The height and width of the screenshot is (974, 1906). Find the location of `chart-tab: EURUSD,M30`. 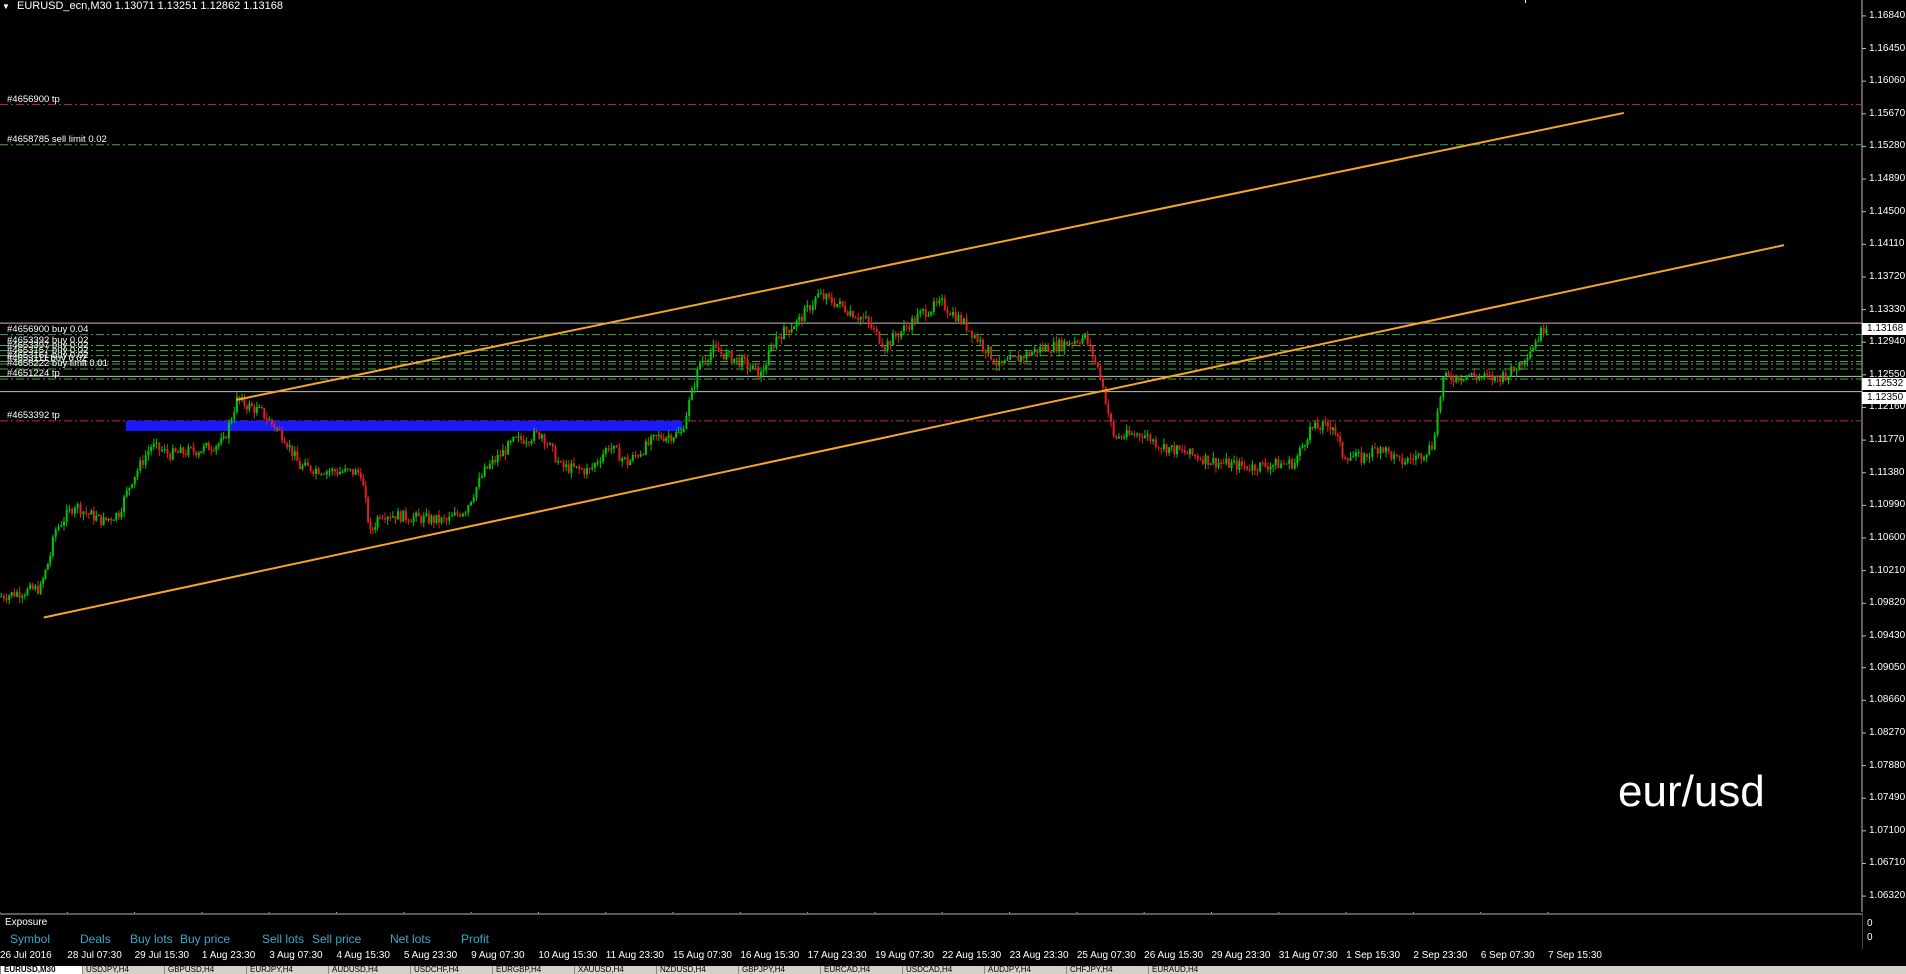

chart-tab: EURUSD,M30 is located at coordinates (41, 970).